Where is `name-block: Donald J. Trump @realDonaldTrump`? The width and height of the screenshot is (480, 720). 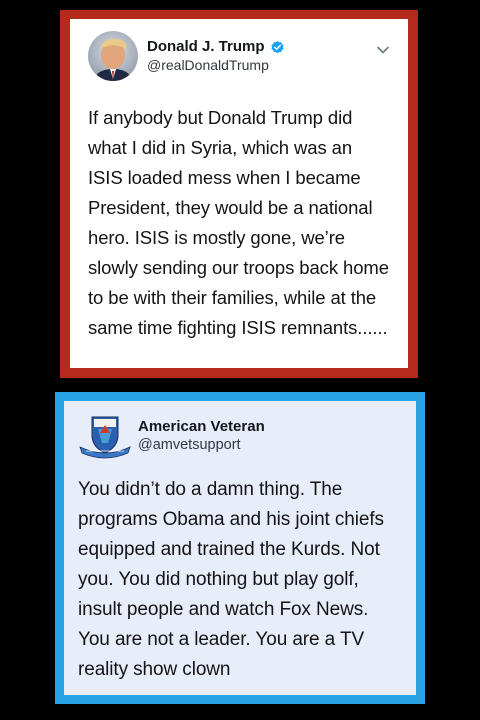 name-block: Donald J. Trump @realDonaldTrump is located at coordinates (216, 56).